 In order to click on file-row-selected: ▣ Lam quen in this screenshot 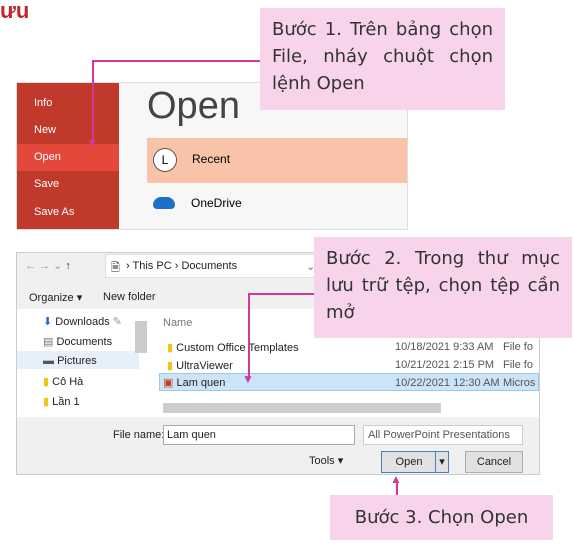, I will do `click(194, 382)`.